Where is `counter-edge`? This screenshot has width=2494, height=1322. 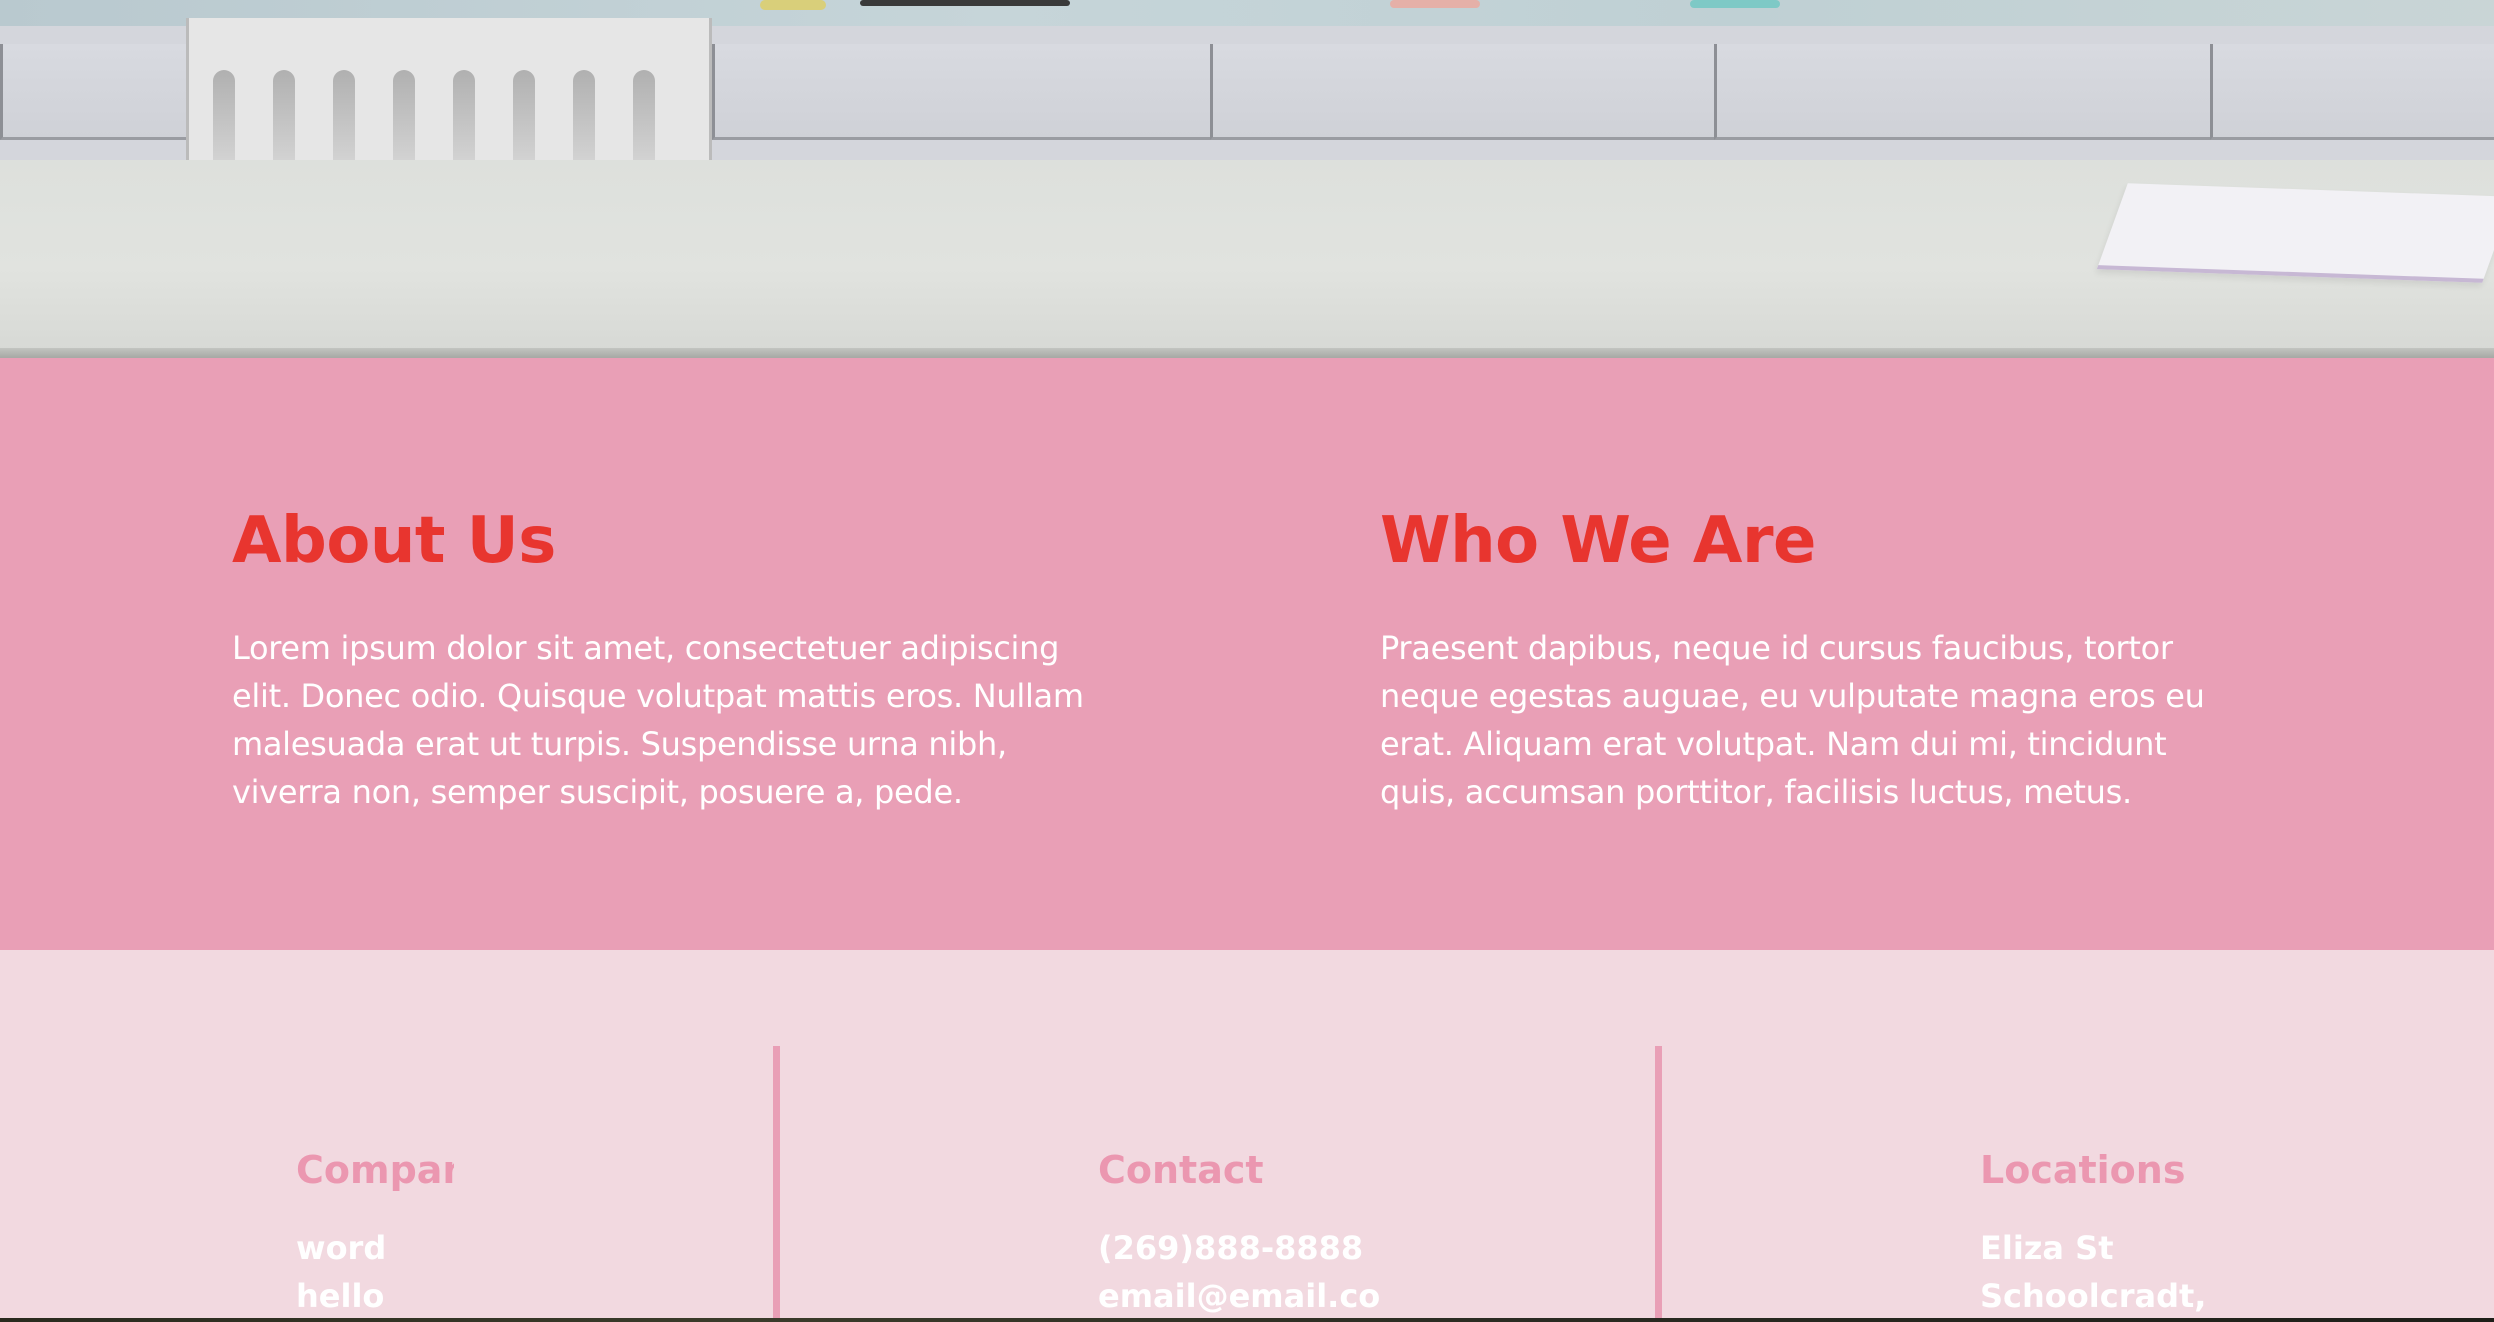 counter-edge is located at coordinates (1247, 353).